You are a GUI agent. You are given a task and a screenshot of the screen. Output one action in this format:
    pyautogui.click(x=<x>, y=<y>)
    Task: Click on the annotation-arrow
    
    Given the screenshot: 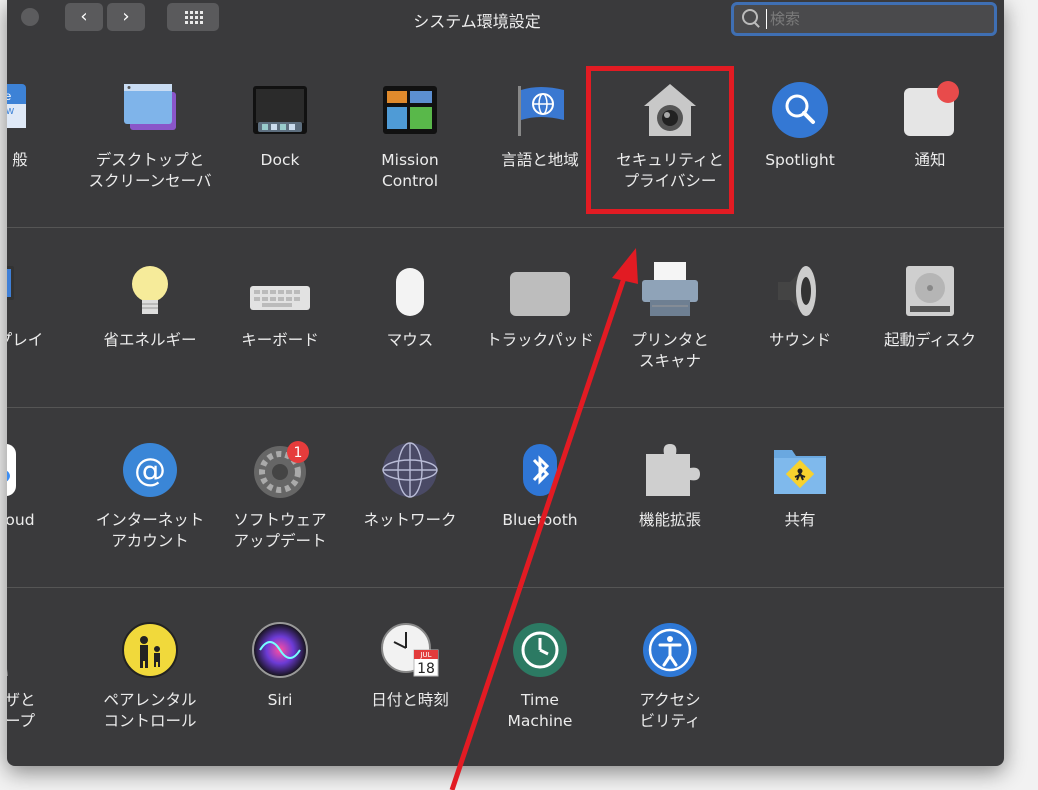 What is the action you would take?
    pyautogui.click(x=543, y=519)
    